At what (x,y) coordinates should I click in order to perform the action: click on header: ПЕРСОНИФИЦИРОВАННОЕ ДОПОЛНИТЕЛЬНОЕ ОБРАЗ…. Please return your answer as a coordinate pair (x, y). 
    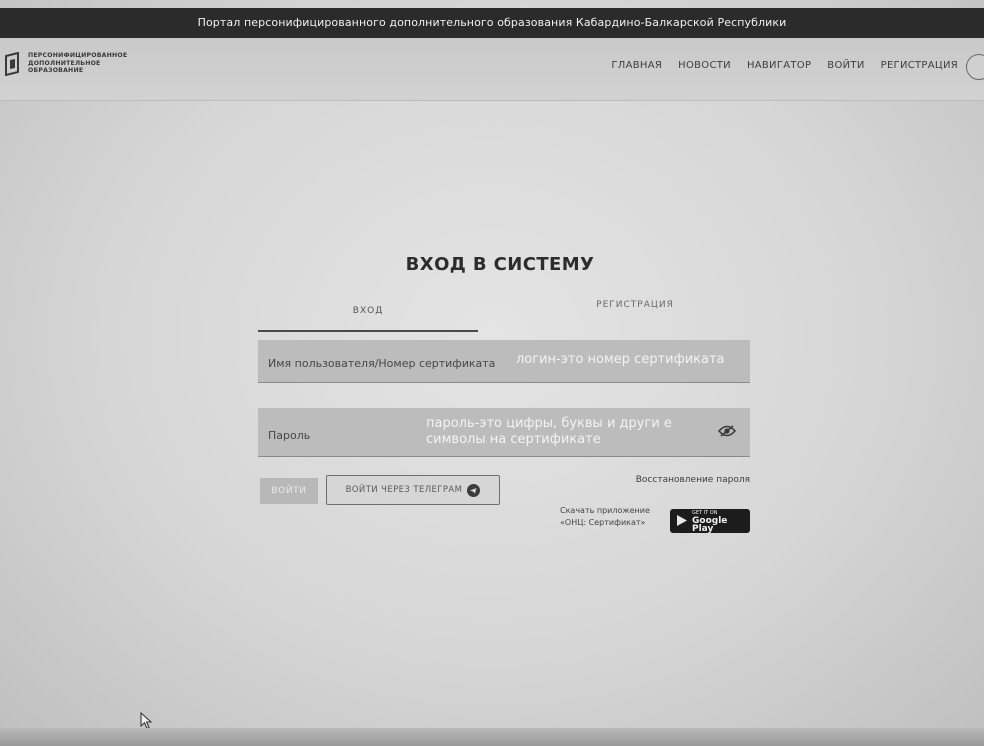
    Looking at the image, I should click on (492, 69).